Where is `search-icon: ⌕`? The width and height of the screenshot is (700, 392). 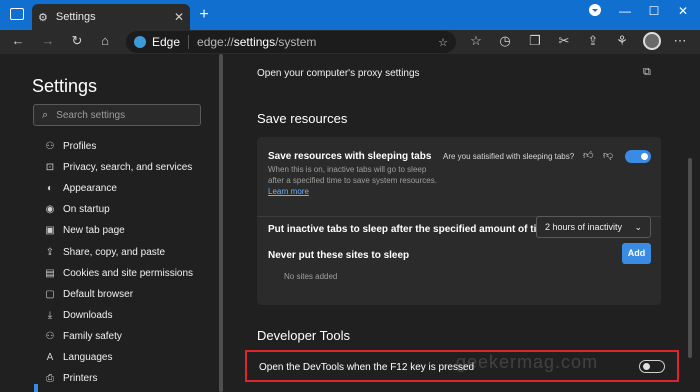 search-icon: ⌕ is located at coordinates (45, 114).